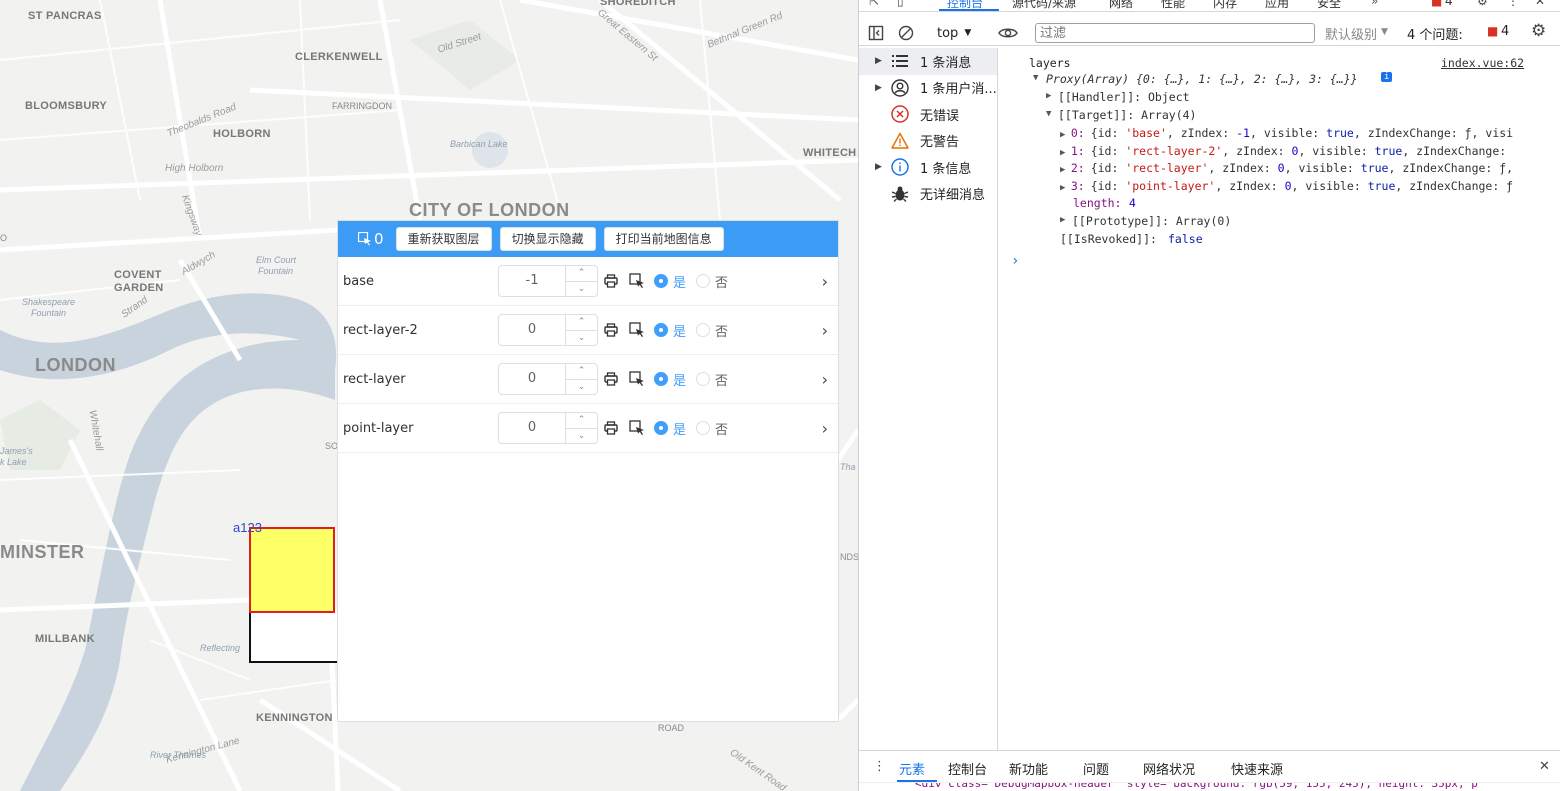 Image resolution: width=1560 pixels, height=791 pixels. Describe the element at coordinates (1169, 768) in the screenshot. I see `drawer-tab-network-conditions: 网络状况` at that location.